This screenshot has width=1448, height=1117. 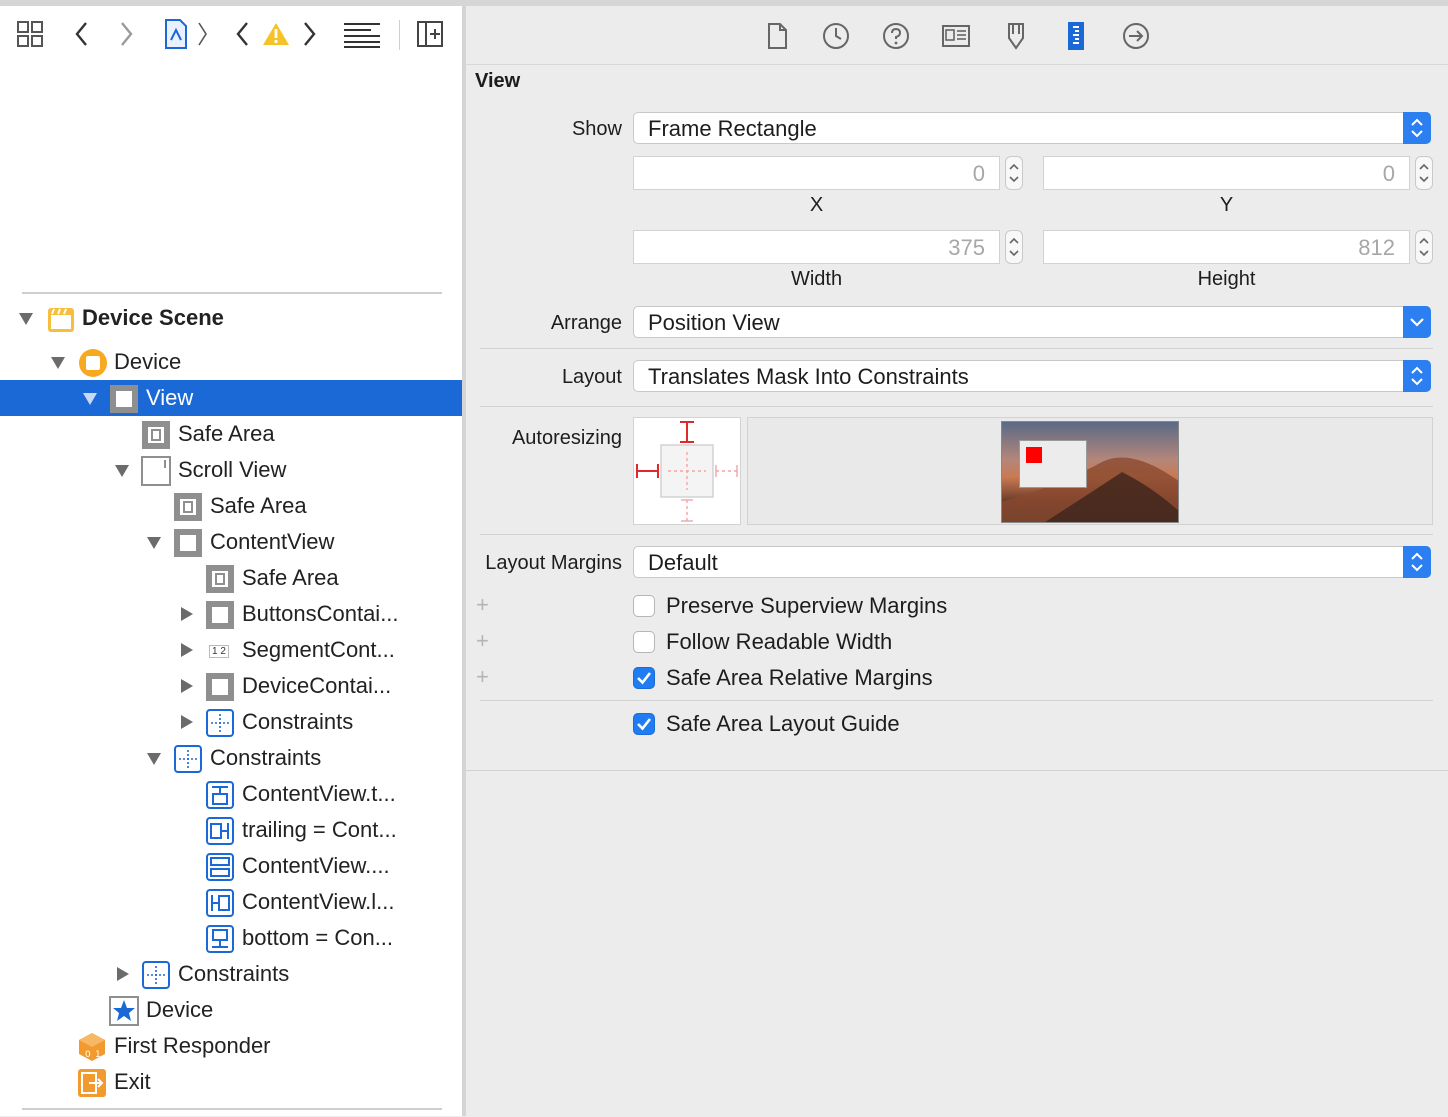 I want to click on warning-icon, so click(x=276, y=34).